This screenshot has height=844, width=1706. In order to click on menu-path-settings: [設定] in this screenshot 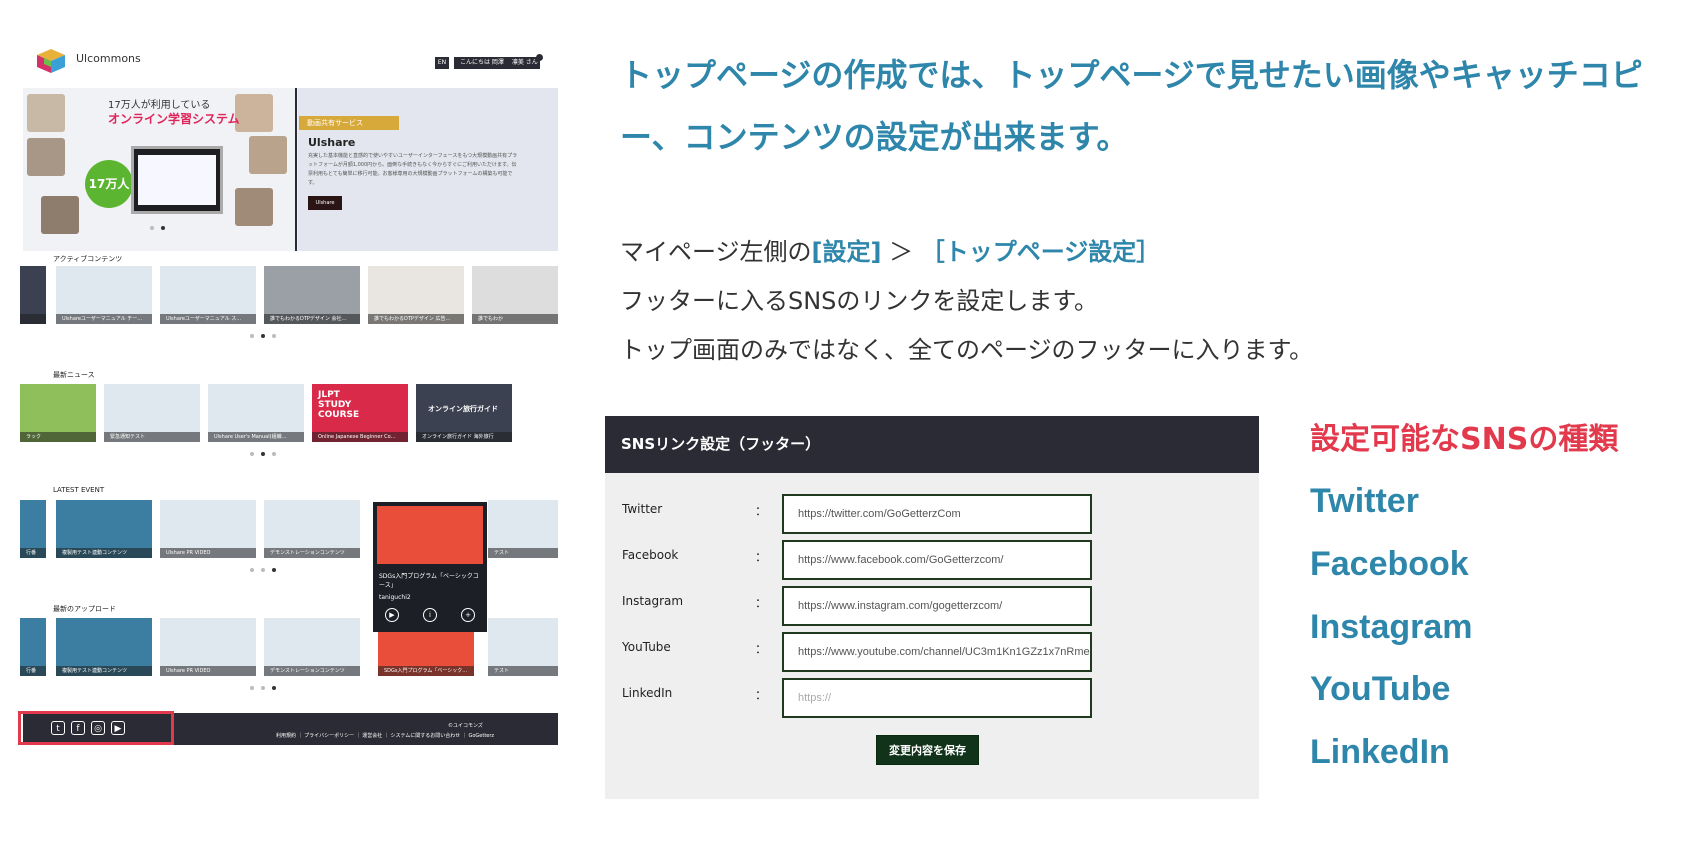, I will do `click(846, 252)`.